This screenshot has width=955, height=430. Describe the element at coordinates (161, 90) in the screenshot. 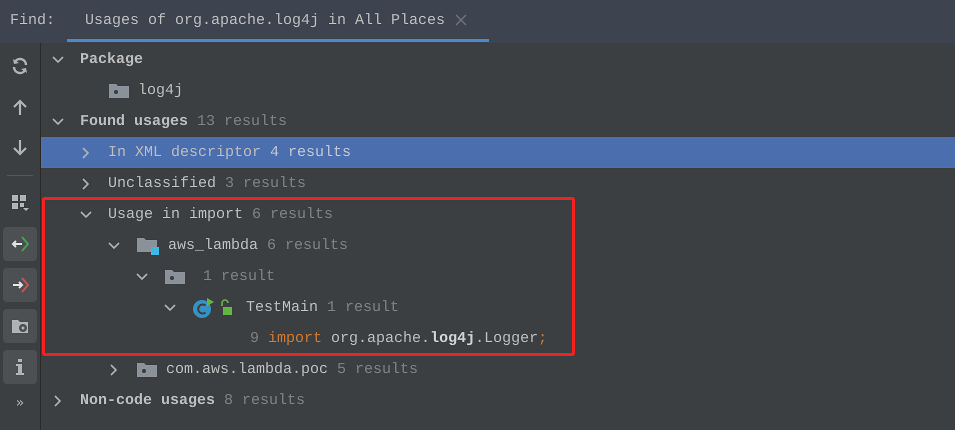

I see `node-label: log4j` at that location.